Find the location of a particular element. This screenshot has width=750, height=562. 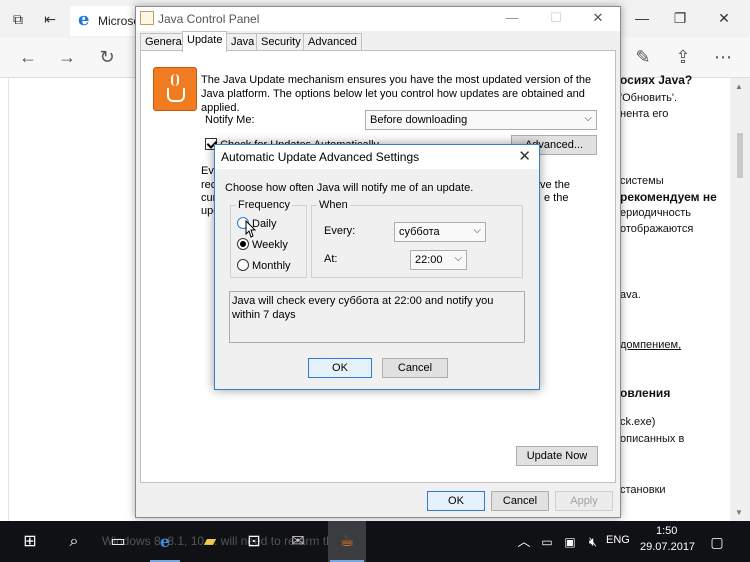

dialog-title: Automatic Update Advanced Settings is located at coordinates (320, 157).